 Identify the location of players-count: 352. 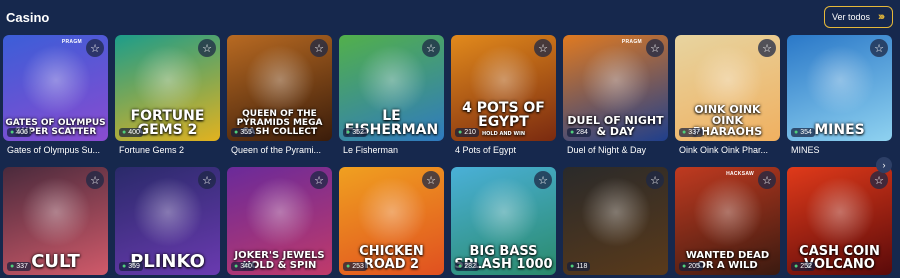
(358, 132).